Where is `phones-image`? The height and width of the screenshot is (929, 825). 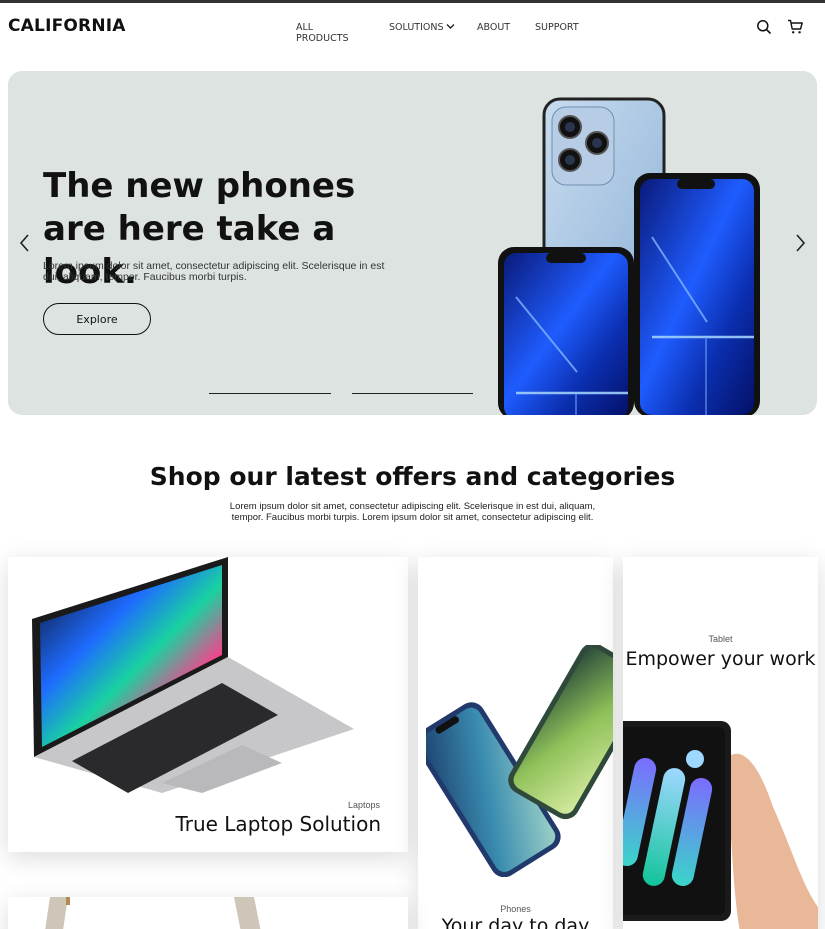 phones-image is located at coordinates (519, 761).